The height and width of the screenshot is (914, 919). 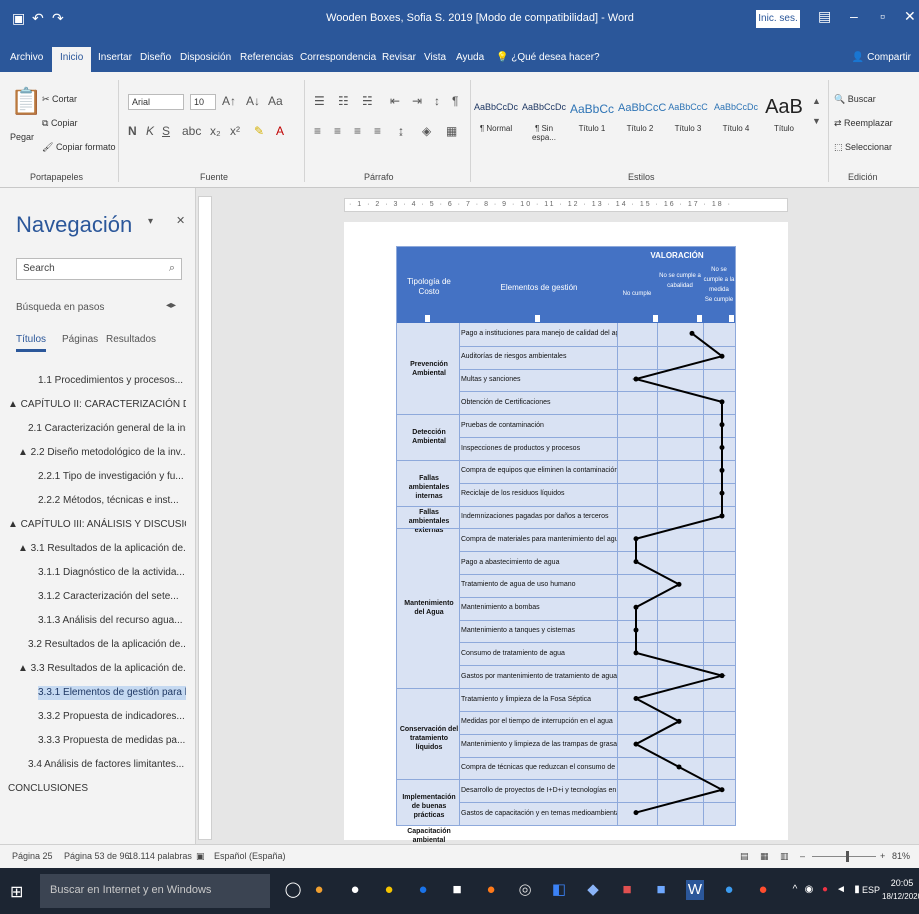 What do you see at coordinates (399, 57) in the screenshot?
I see `tab-revisar: Revisar` at bounding box center [399, 57].